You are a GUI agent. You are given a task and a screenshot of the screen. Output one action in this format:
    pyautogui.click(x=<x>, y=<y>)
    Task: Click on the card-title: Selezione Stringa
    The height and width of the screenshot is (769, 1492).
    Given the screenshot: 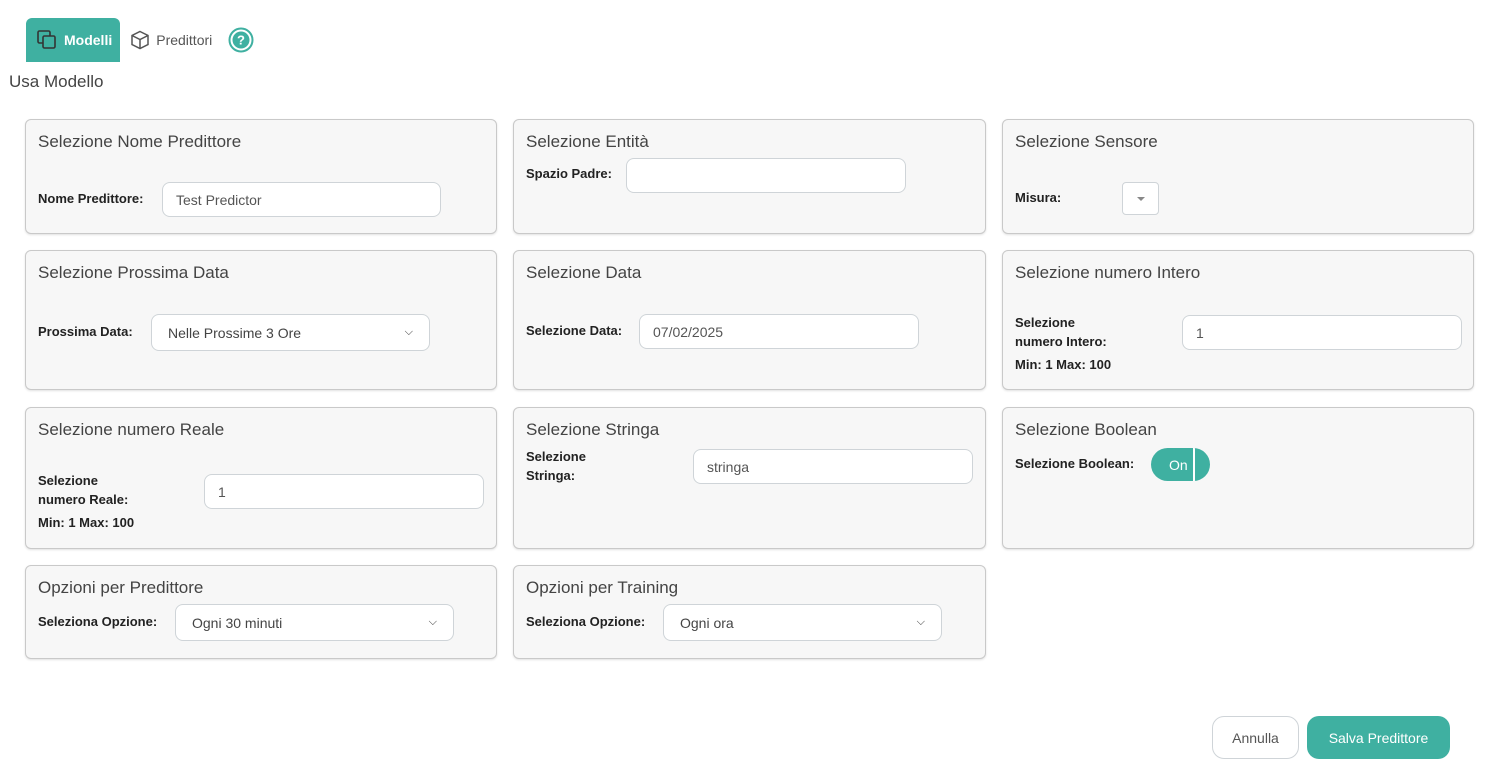 What is the action you would take?
    pyautogui.click(x=593, y=429)
    